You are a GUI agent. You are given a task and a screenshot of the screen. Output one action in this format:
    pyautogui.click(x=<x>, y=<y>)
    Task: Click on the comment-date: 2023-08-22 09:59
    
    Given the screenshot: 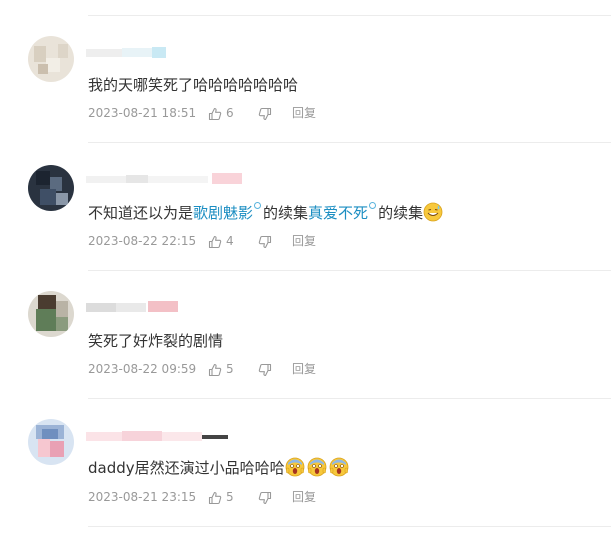 What is the action you would take?
    pyautogui.click(x=142, y=369)
    